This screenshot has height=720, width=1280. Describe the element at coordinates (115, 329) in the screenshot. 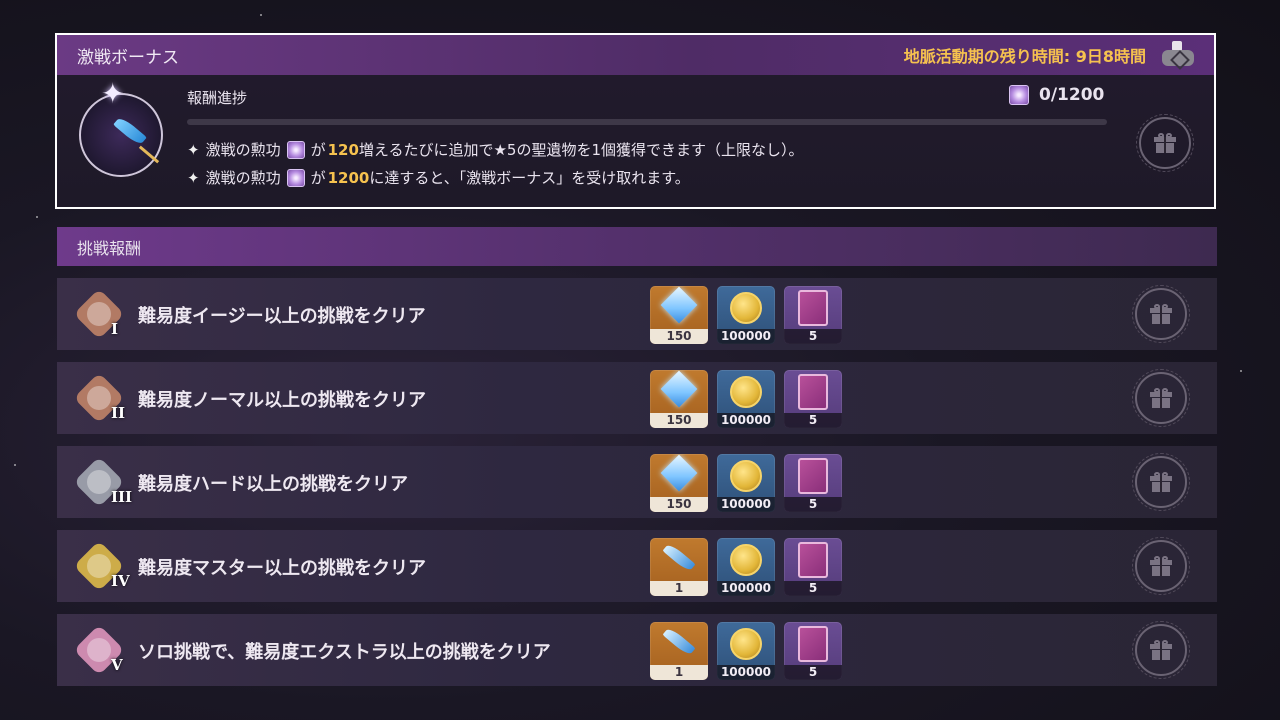

I see `rank-numeral: I` at that location.